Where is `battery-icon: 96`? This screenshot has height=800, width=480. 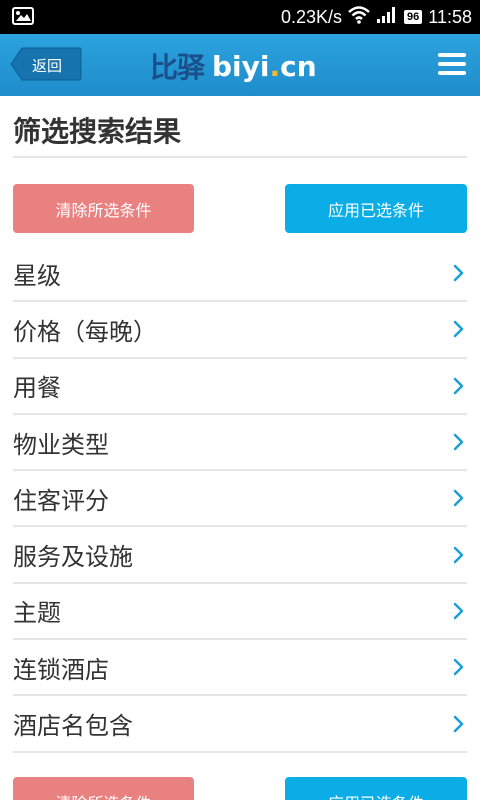
battery-icon: 96 is located at coordinates (413, 17).